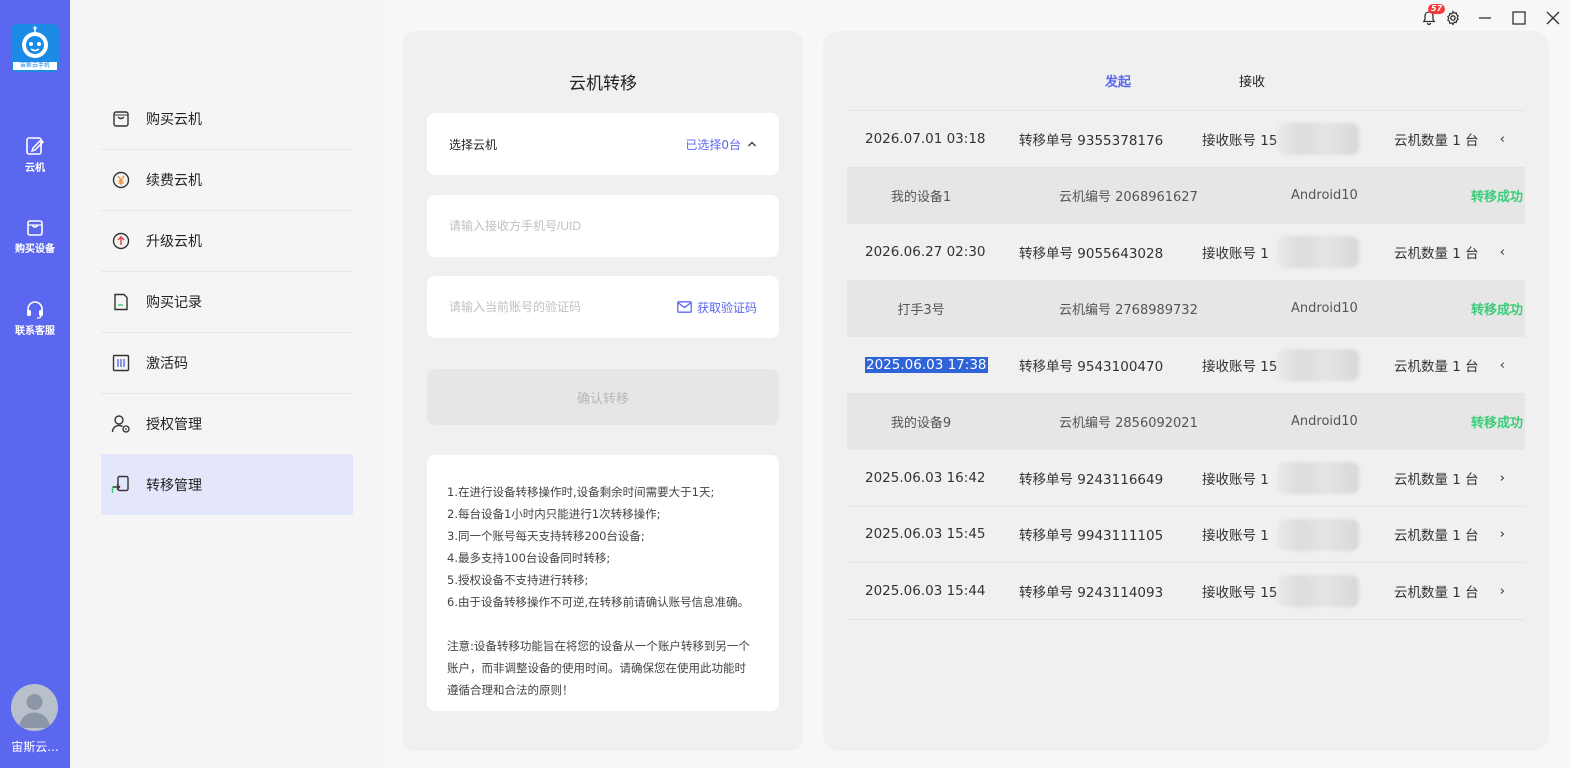 The width and height of the screenshot is (1570, 768). I want to click on avatar, so click(34, 707).